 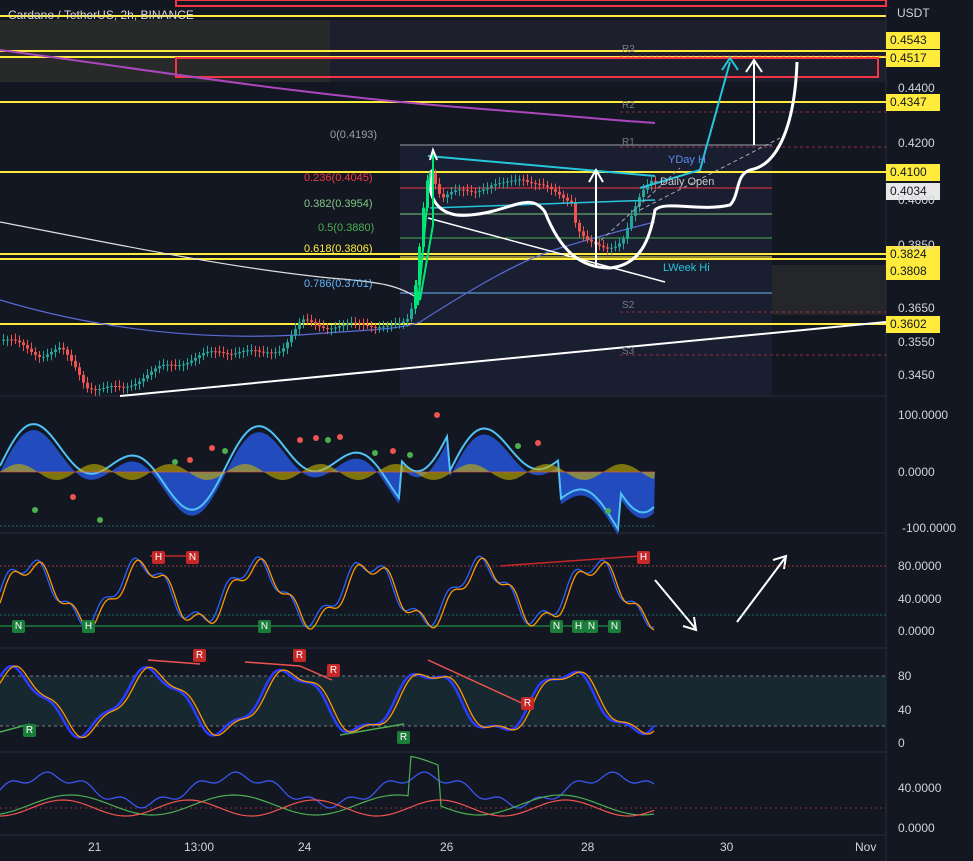 What do you see at coordinates (586, 270) in the screenshot?
I see `shaded-session` at bounding box center [586, 270].